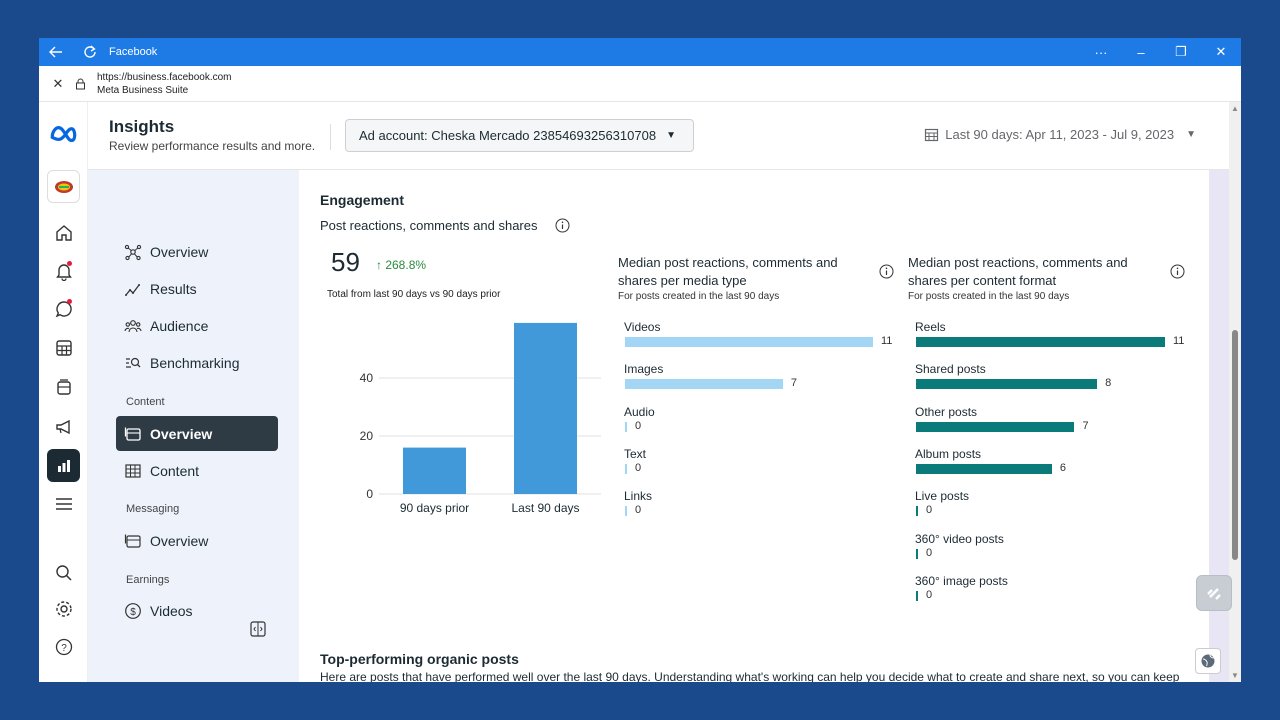 This screenshot has width=1280, height=720. I want to click on media-type-card-subtitle: For posts created in the last 90 days, so click(699, 296).